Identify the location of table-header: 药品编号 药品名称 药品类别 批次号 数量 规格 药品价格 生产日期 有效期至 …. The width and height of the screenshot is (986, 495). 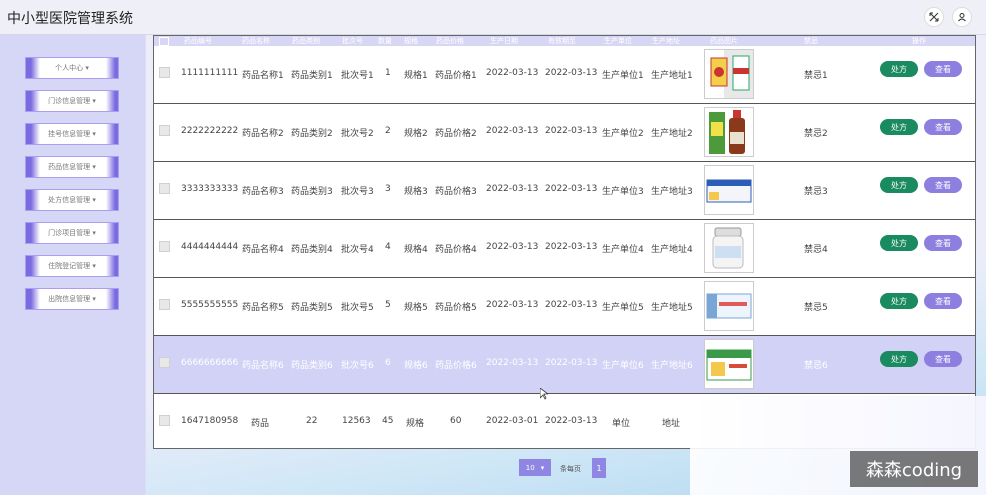
(564, 41).